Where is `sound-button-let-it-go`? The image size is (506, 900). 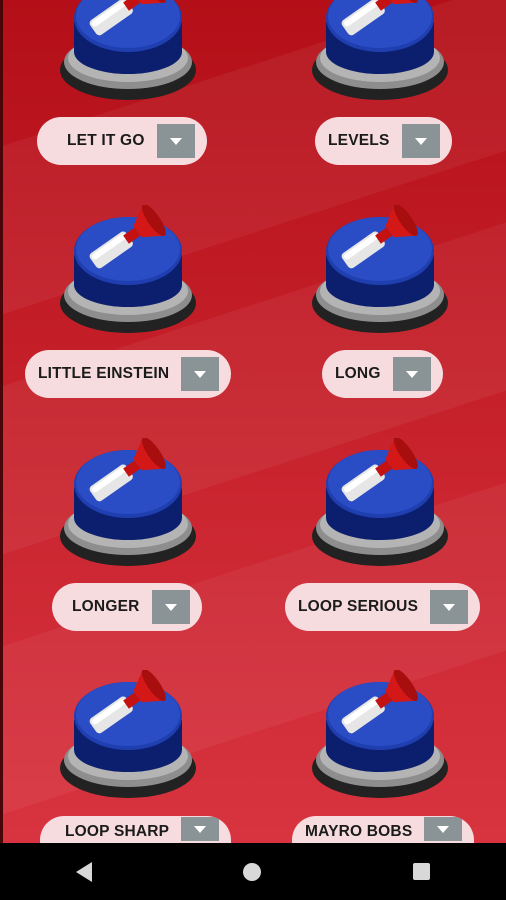 sound-button-let-it-go is located at coordinates (128, 51).